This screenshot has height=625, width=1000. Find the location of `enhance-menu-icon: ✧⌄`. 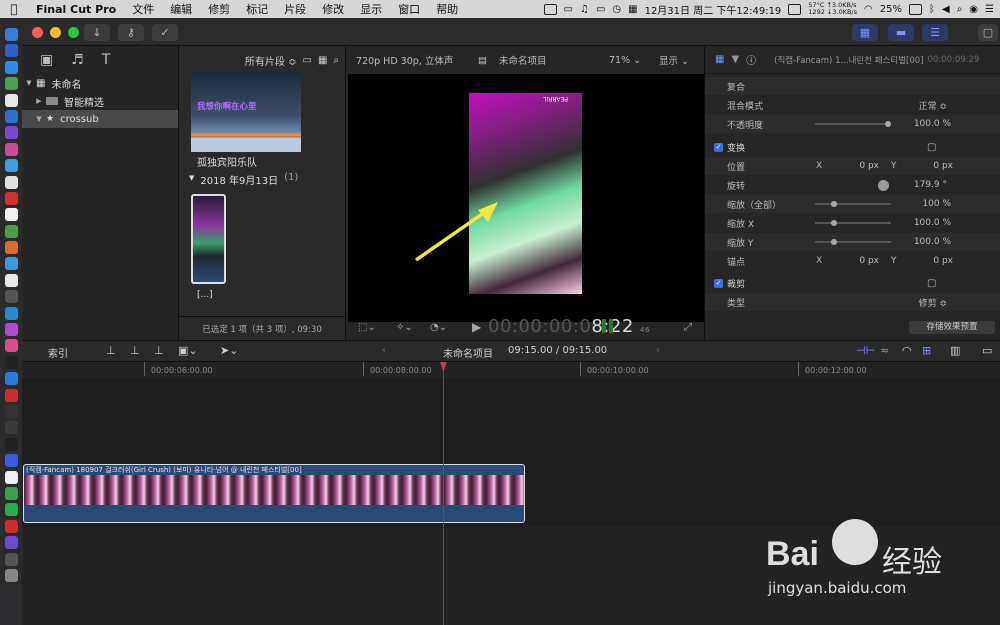

enhance-menu-icon: ✧⌄ is located at coordinates (404, 327).